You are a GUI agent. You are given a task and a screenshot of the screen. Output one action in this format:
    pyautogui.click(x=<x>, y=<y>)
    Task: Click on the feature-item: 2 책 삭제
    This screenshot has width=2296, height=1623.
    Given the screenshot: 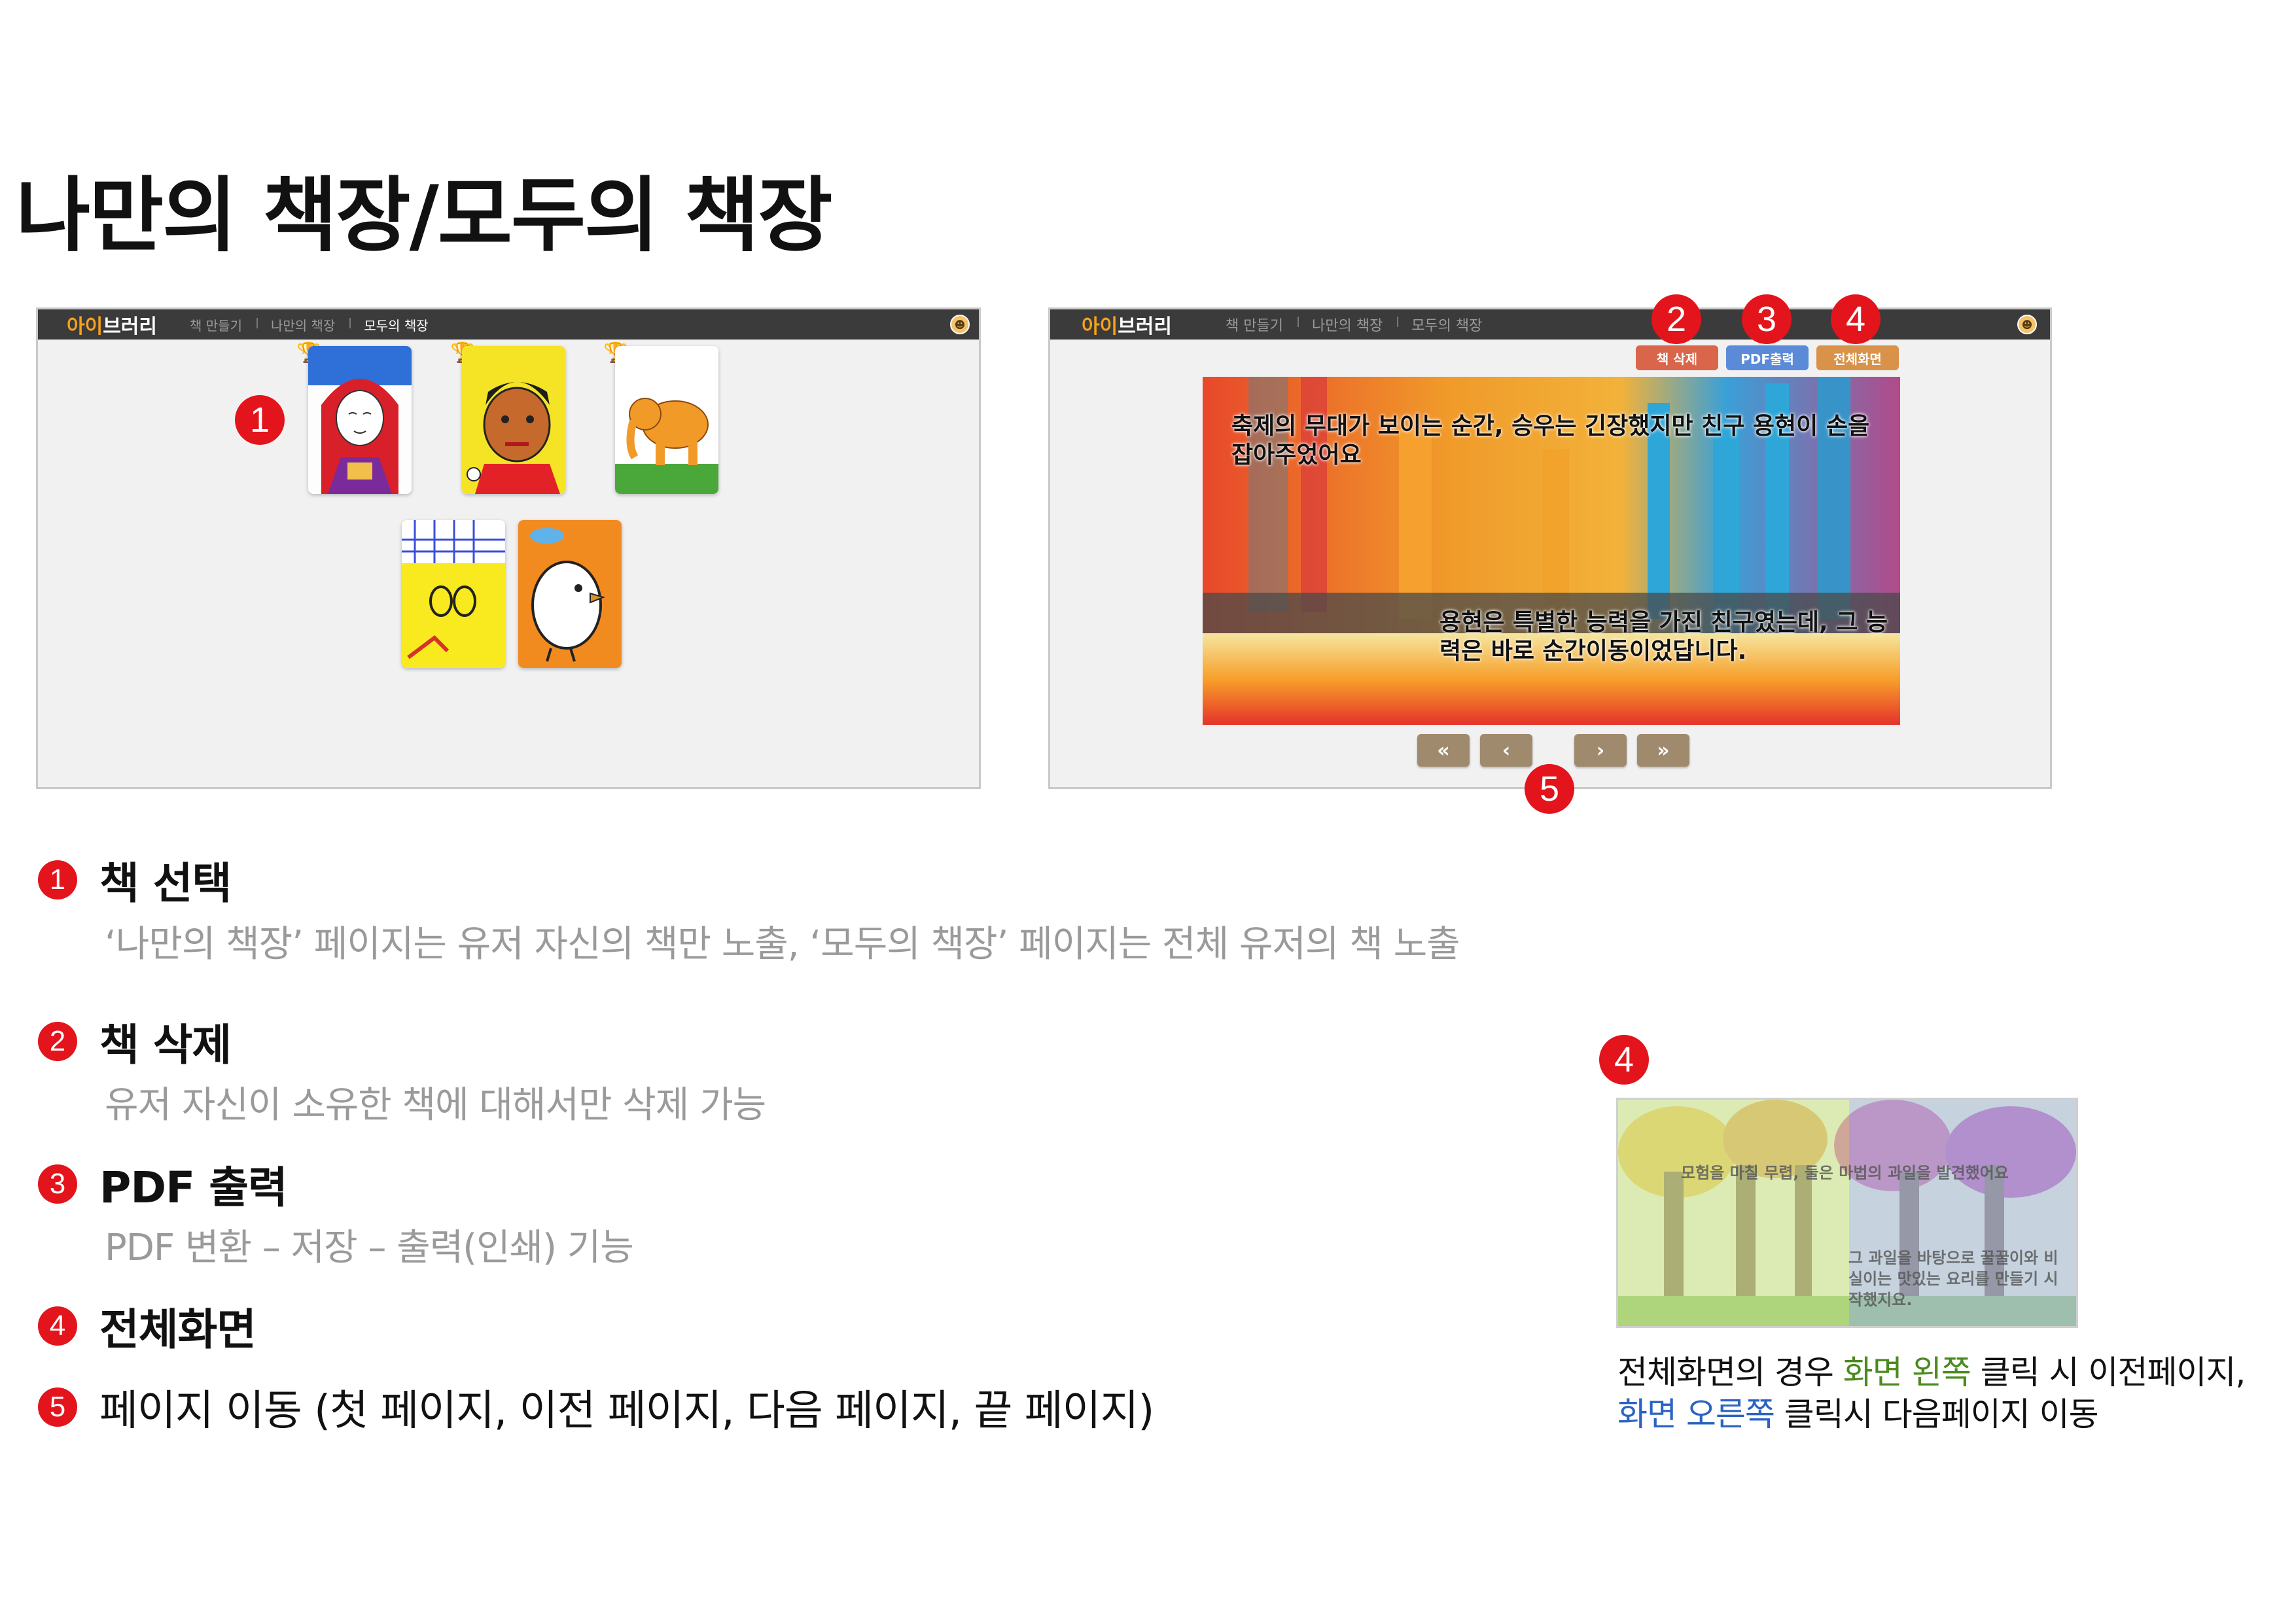 What is the action you would take?
    pyautogui.click(x=135, y=1041)
    